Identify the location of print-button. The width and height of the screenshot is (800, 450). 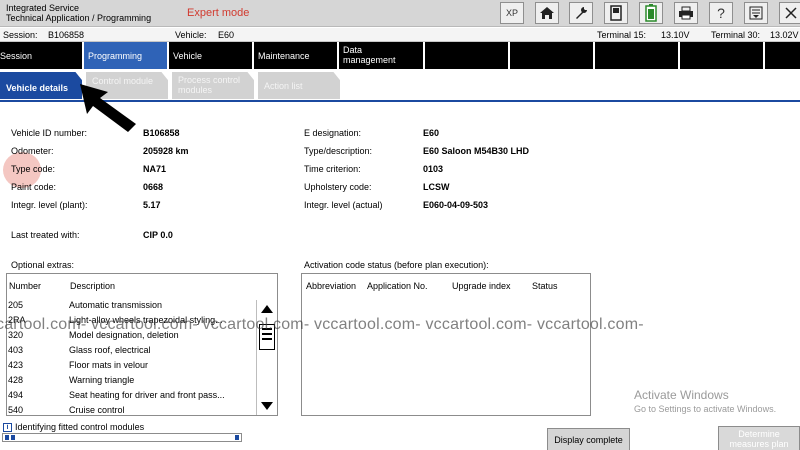
(686, 13).